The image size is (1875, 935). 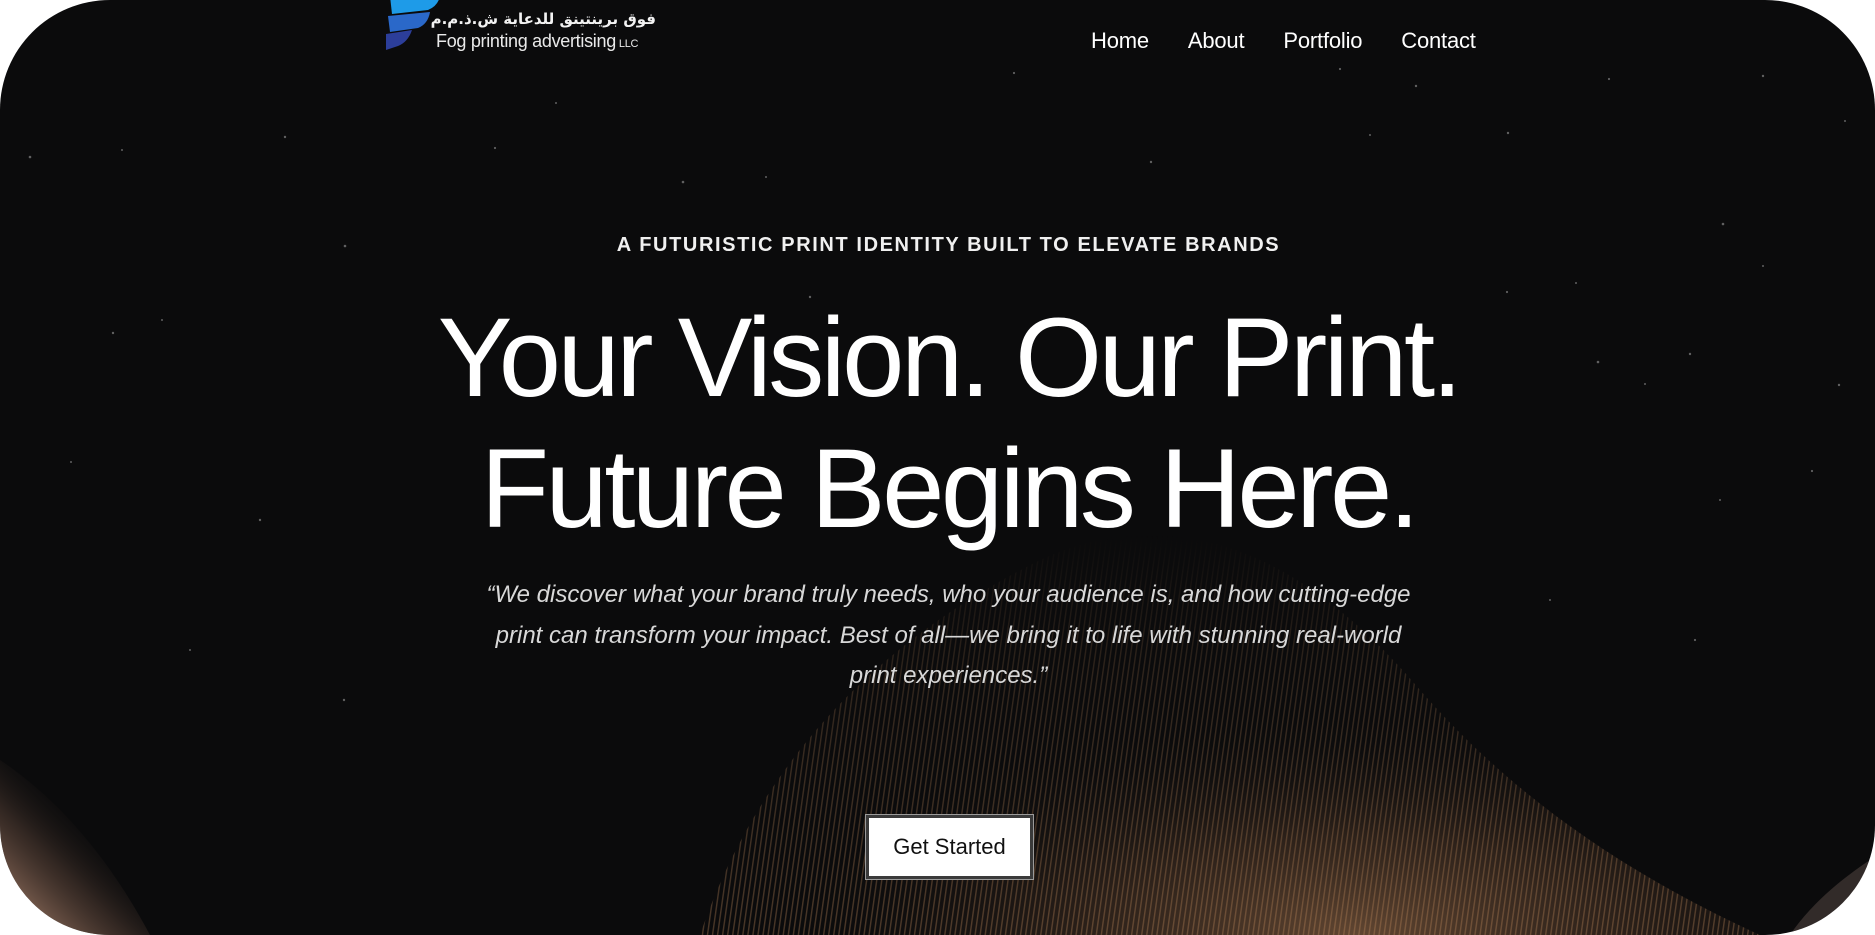 What do you see at coordinates (1322, 41) in the screenshot?
I see `nav-portfolio: Portfolio` at bounding box center [1322, 41].